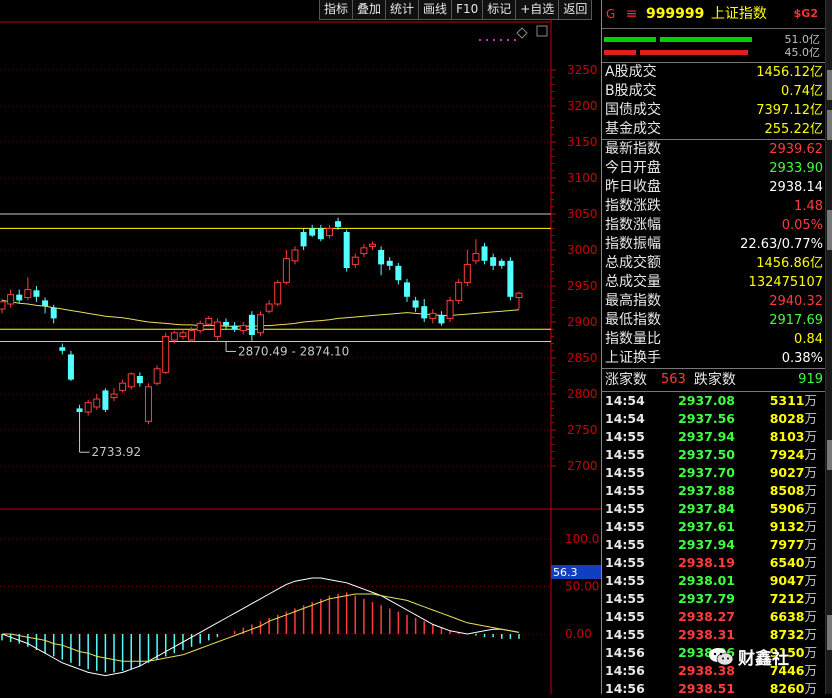 The image size is (832, 698). What do you see at coordinates (787, 544) in the screenshot?
I see `tick-volume-value: 7977` at bounding box center [787, 544].